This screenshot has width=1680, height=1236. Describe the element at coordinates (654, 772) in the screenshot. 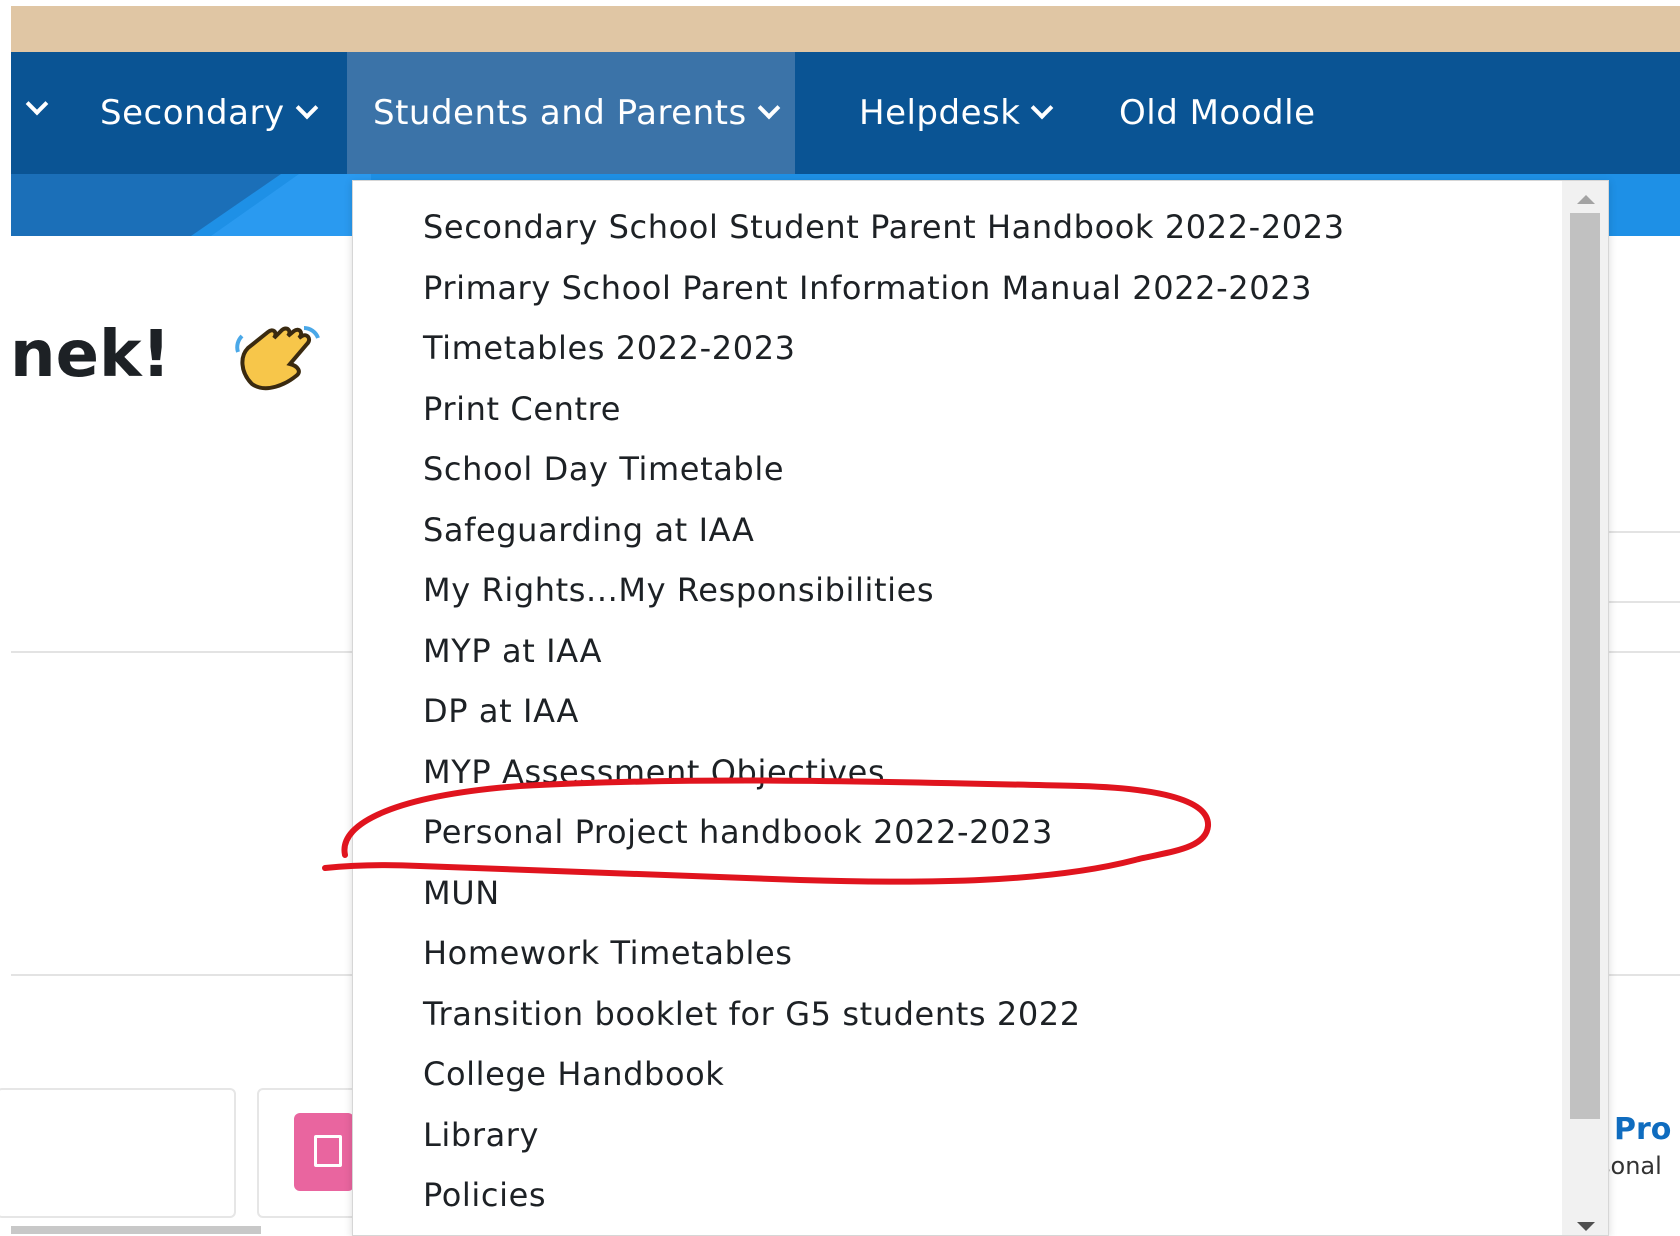

I see `dropdown-item: MYP Assessment Objectives` at that location.